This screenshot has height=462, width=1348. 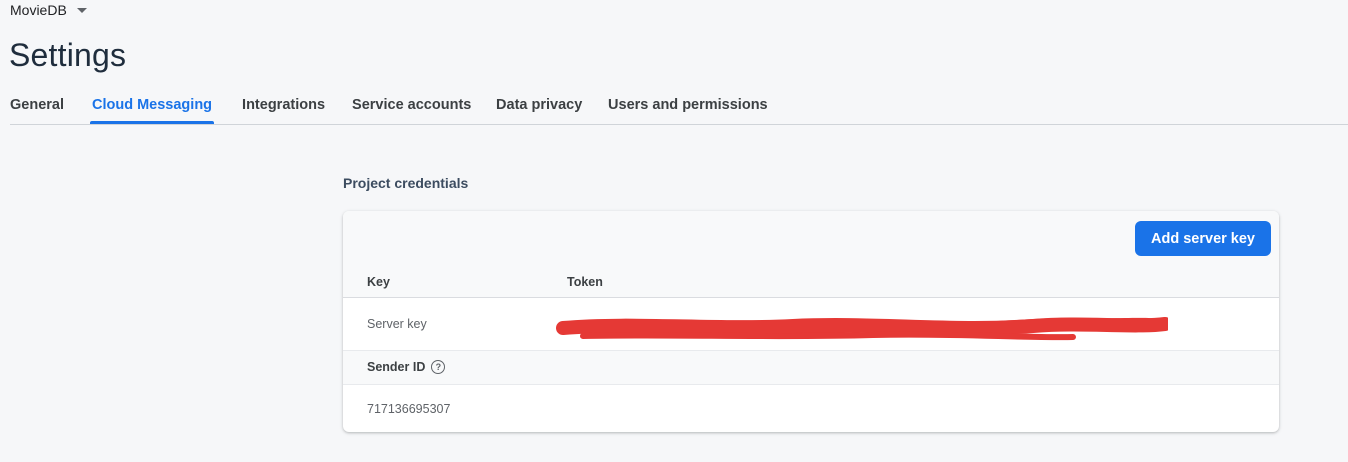 What do you see at coordinates (38, 10) in the screenshot?
I see `project-name: MovieDB` at bounding box center [38, 10].